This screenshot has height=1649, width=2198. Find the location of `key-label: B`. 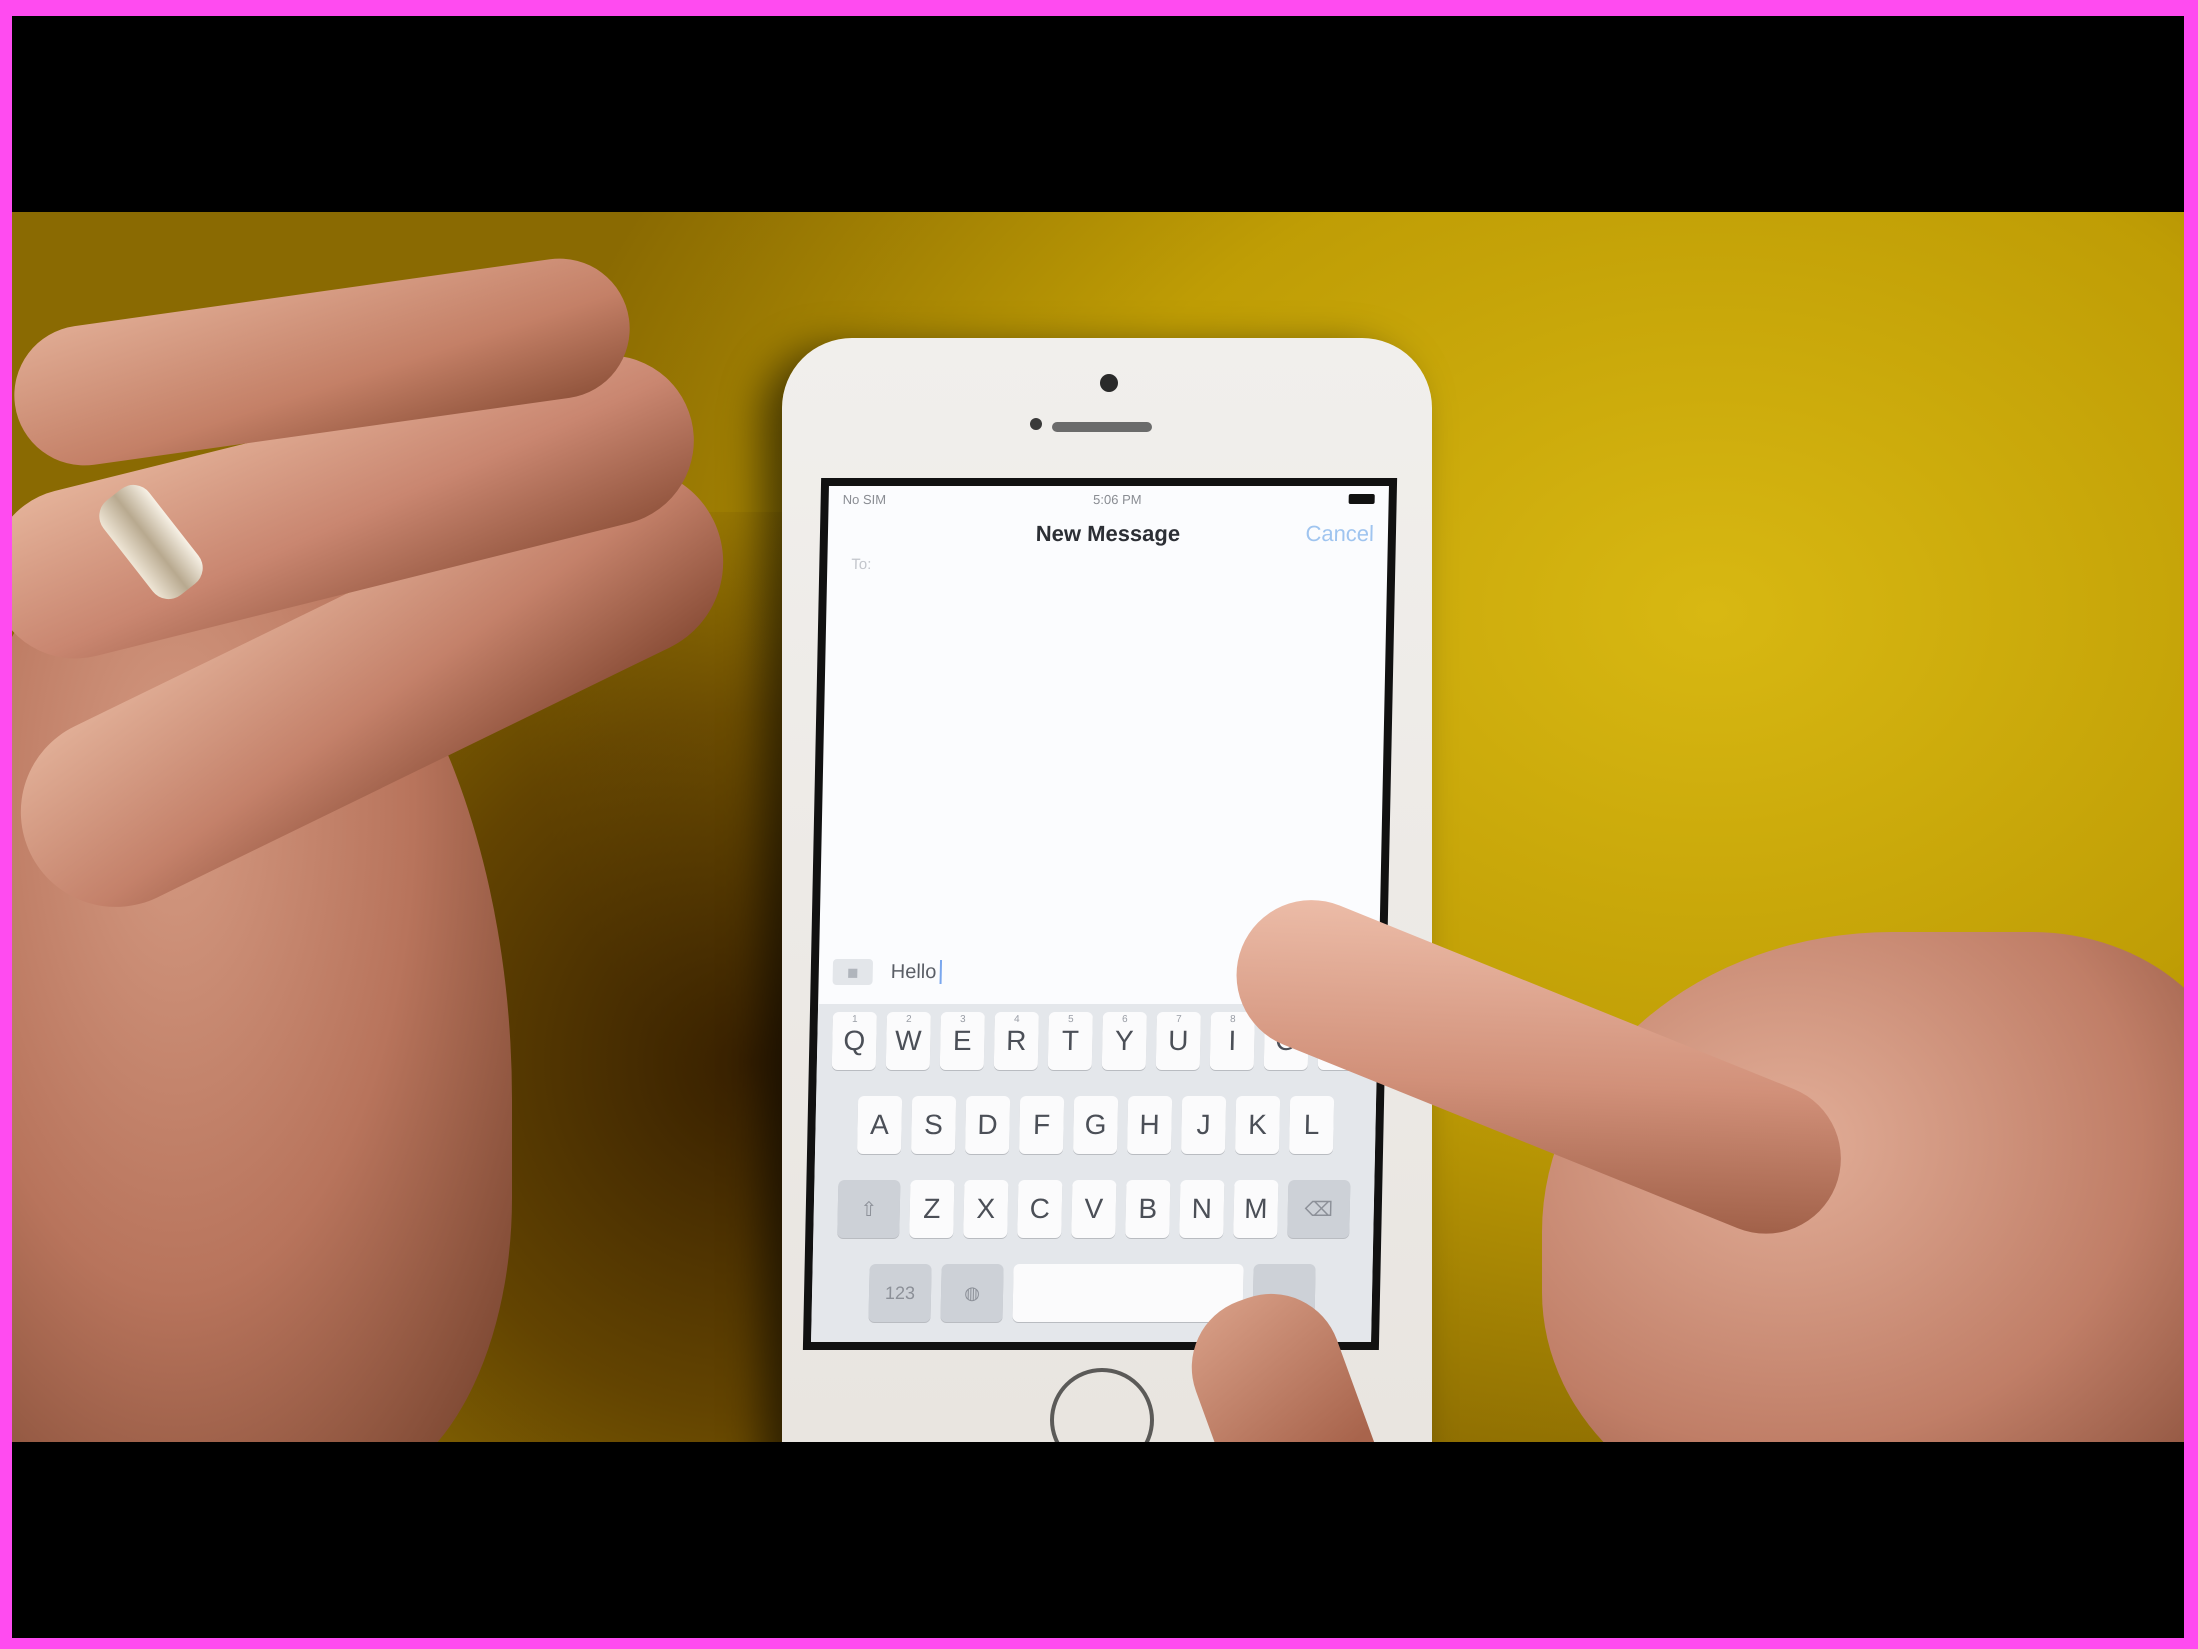

key-label: B is located at coordinates (1148, 1208).